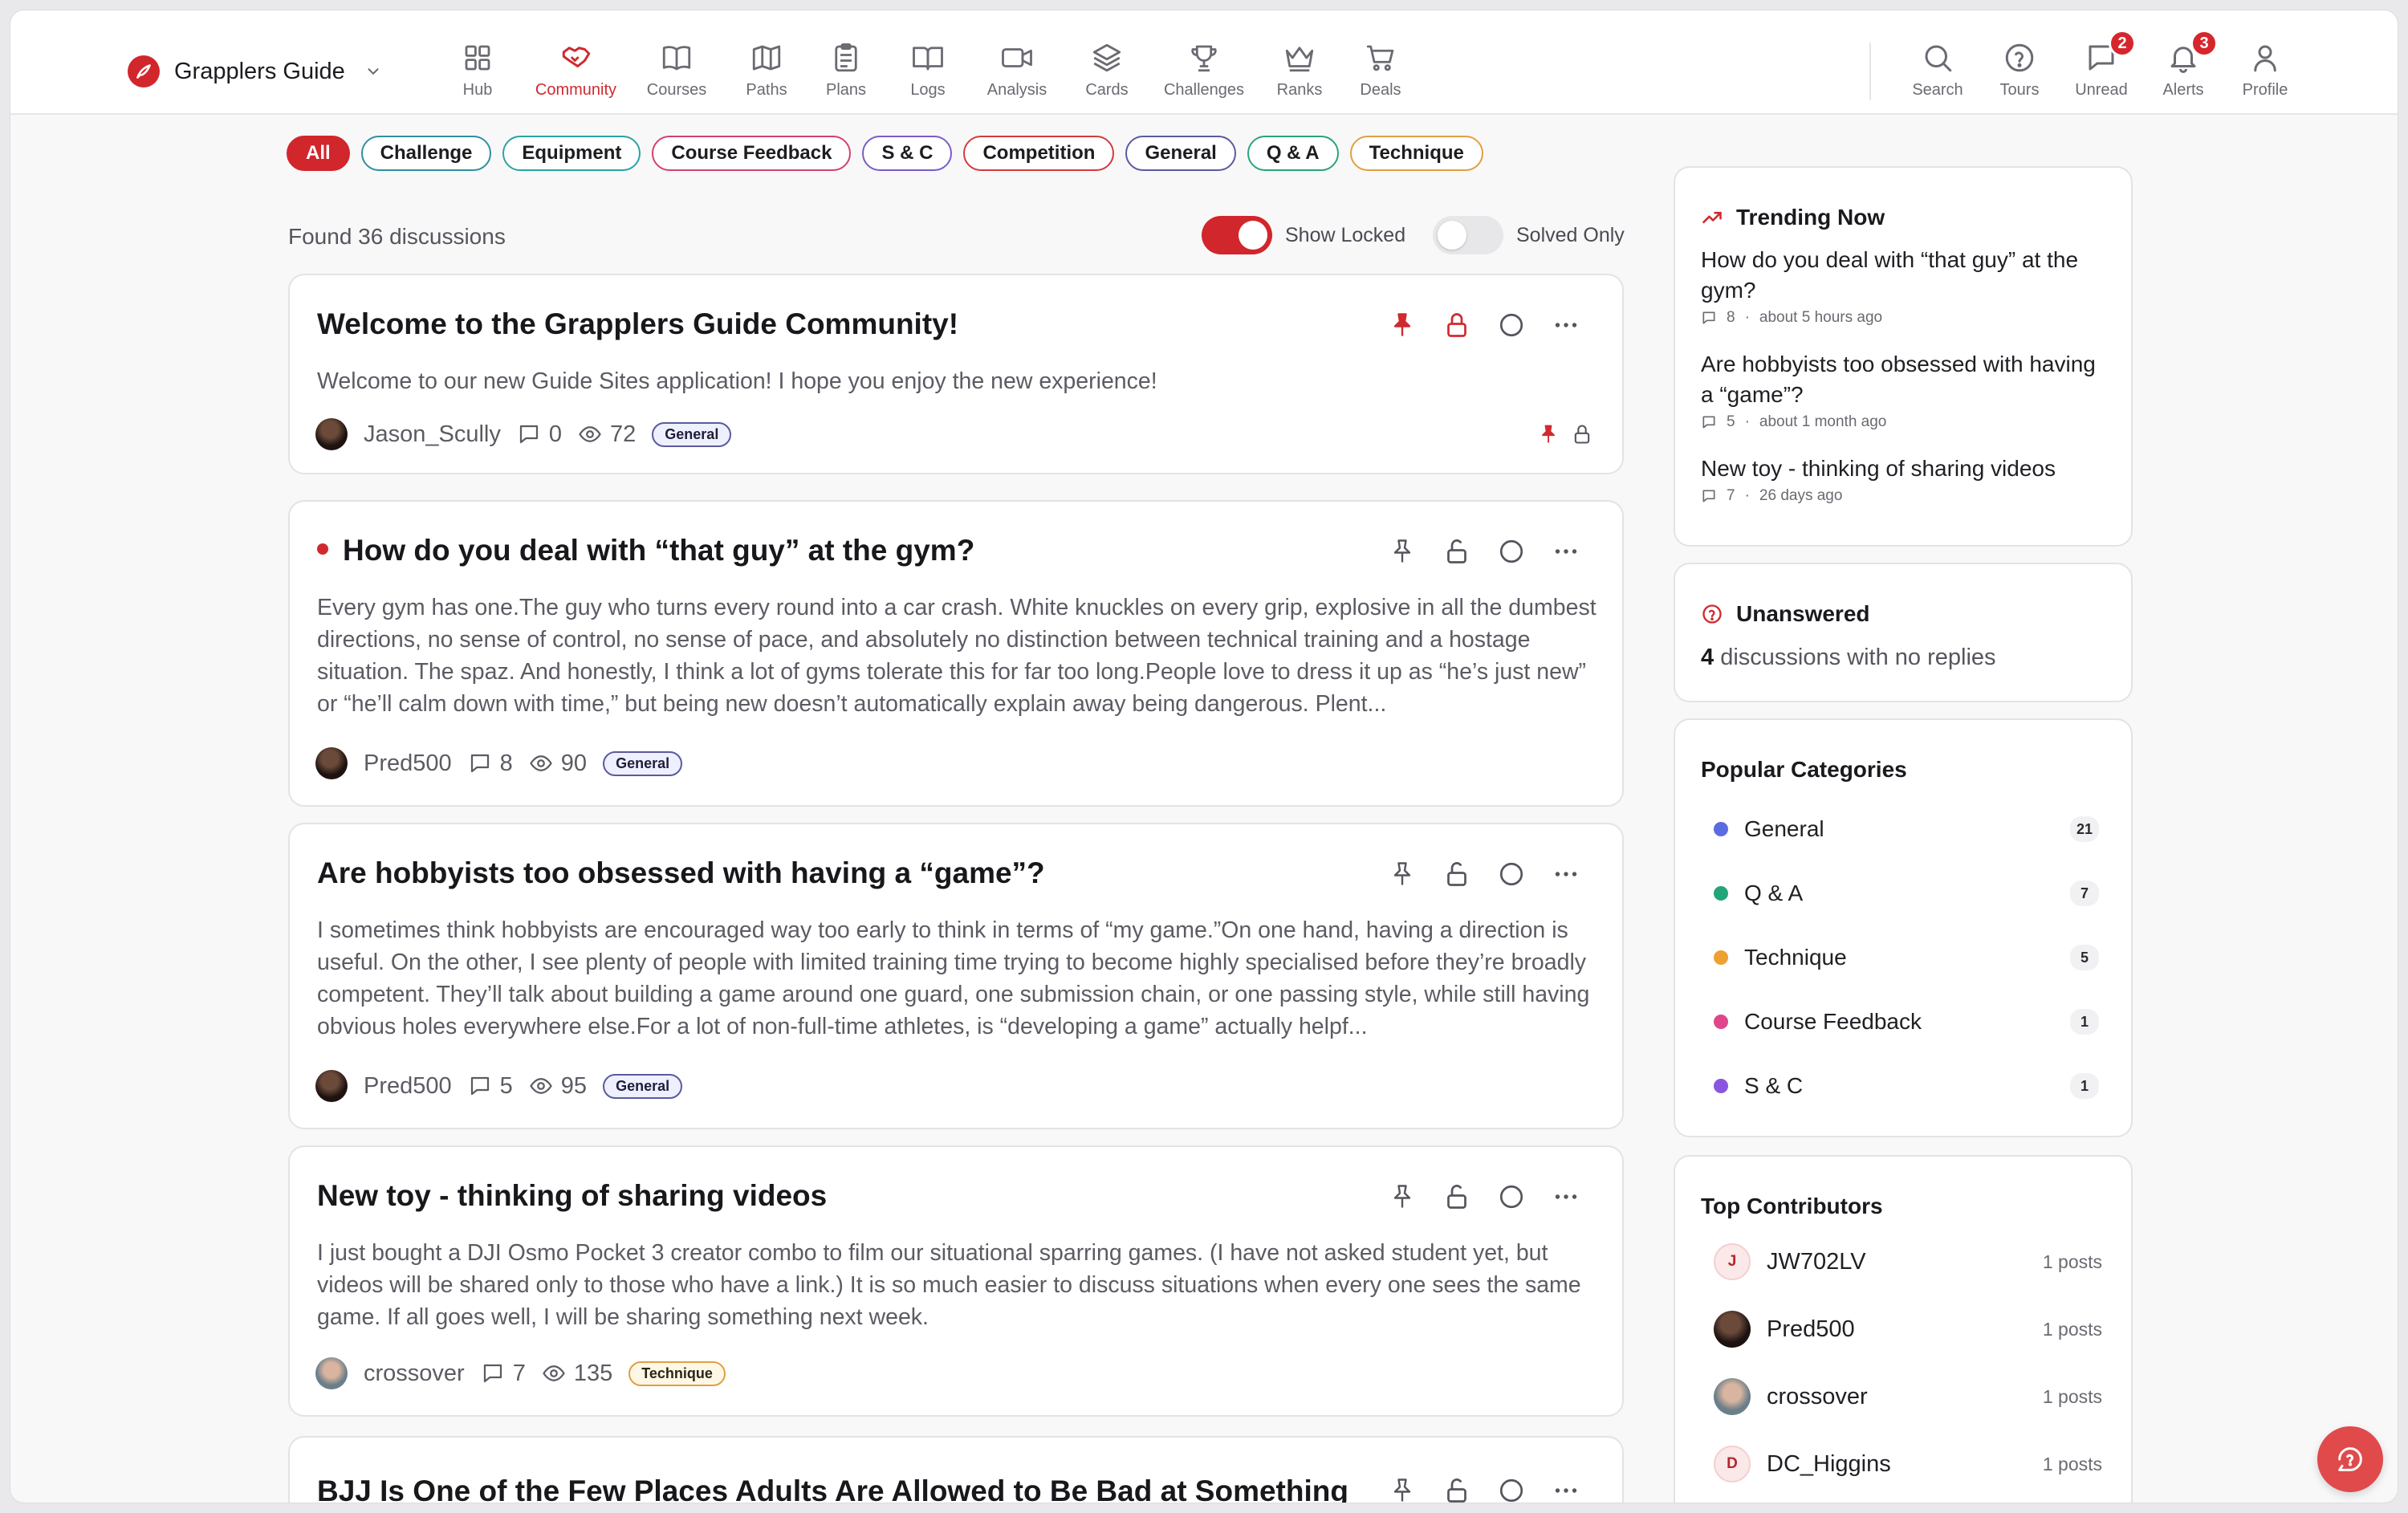 Image resolution: width=2408 pixels, height=1513 pixels. Describe the element at coordinates (255, 71) in the screenshot. I see `brand-switcher: Grapplers Guide` at that location.